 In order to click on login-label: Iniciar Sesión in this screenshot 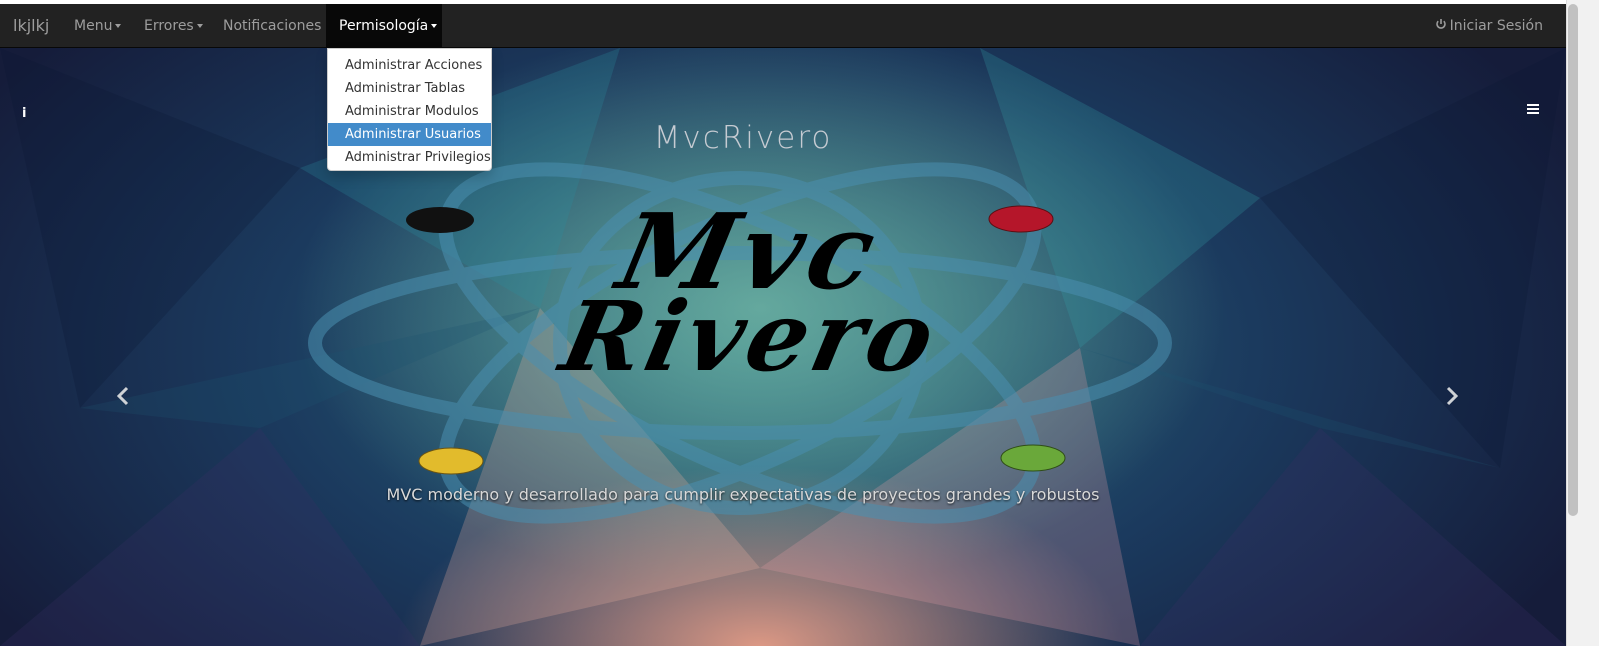, I will do `click(1496, 26)`.